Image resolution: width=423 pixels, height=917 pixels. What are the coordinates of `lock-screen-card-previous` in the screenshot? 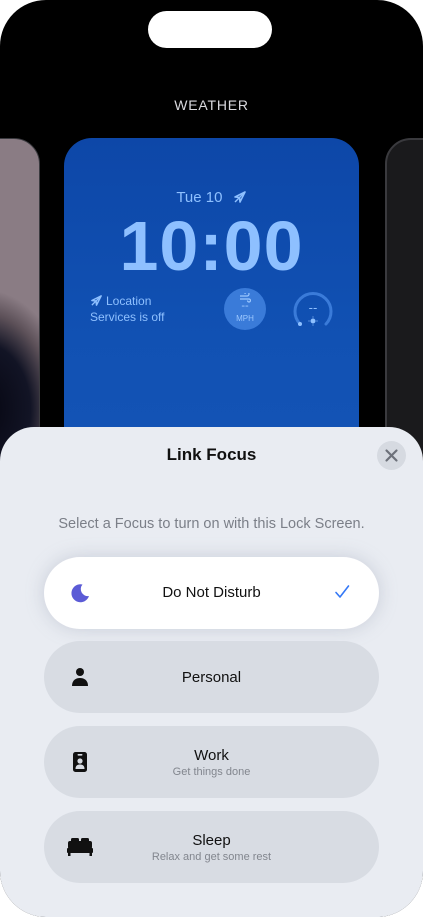 It's located at (20, 304).